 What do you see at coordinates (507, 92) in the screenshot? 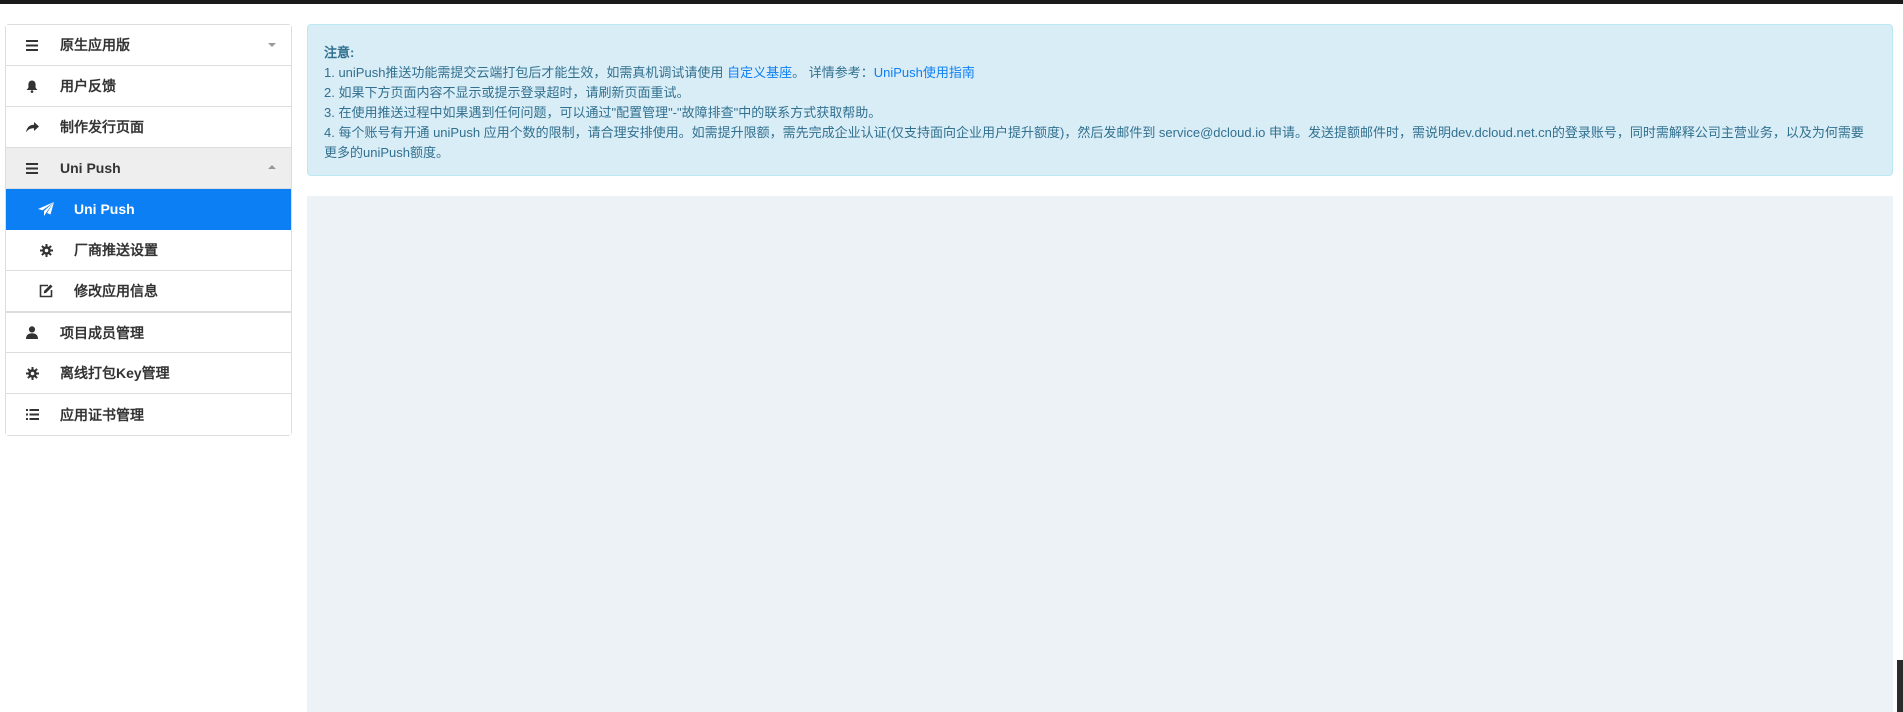
I see `notice-line-2: 2. 如果下方页面内容不显示或提示登录超时，请刷新页面重试。` at bounding box center [507, 92].